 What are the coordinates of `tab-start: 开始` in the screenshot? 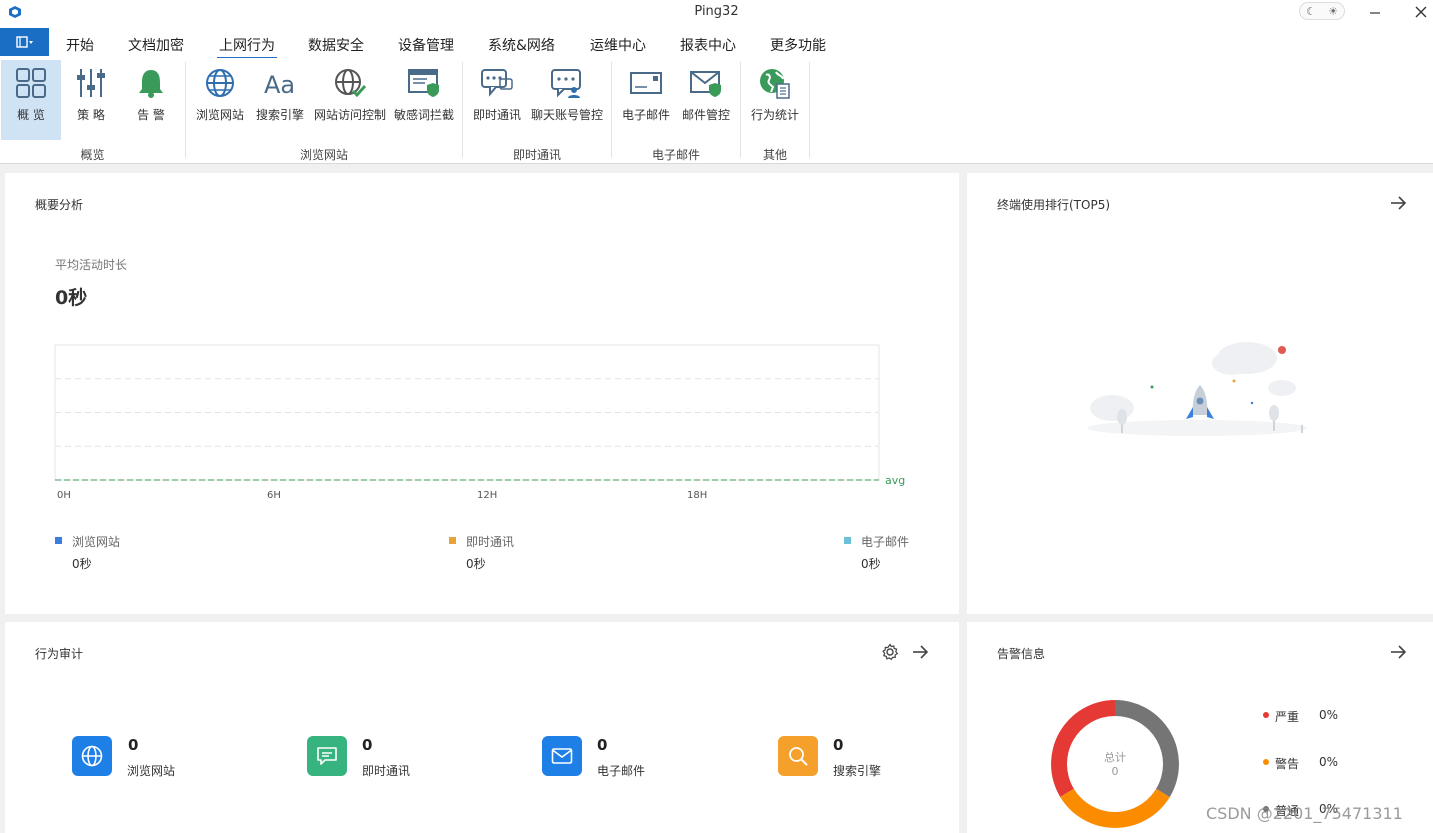 It's located at (80, 45).